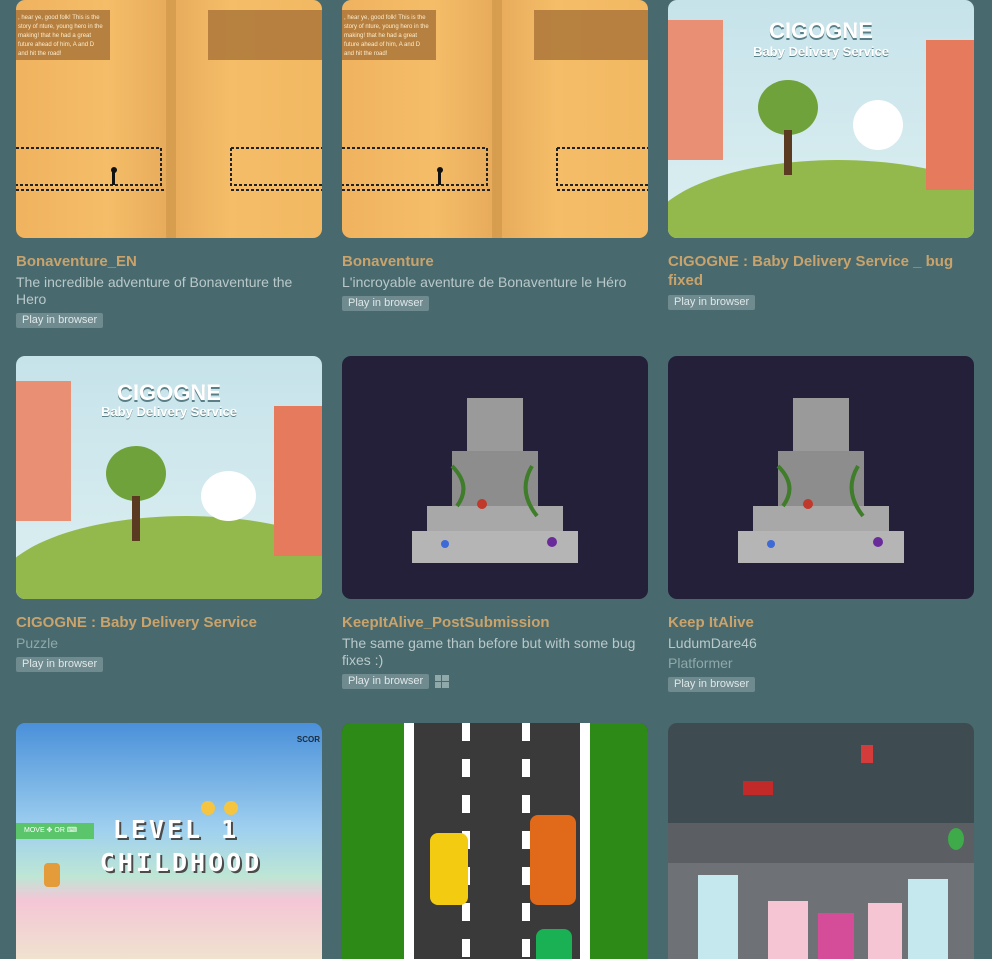 Image resolution: width=992 pixels, height=959 pixels. Describe the element at coordinates (308, 739) in the screenshot. I see `score-label: SCOR` at that location.